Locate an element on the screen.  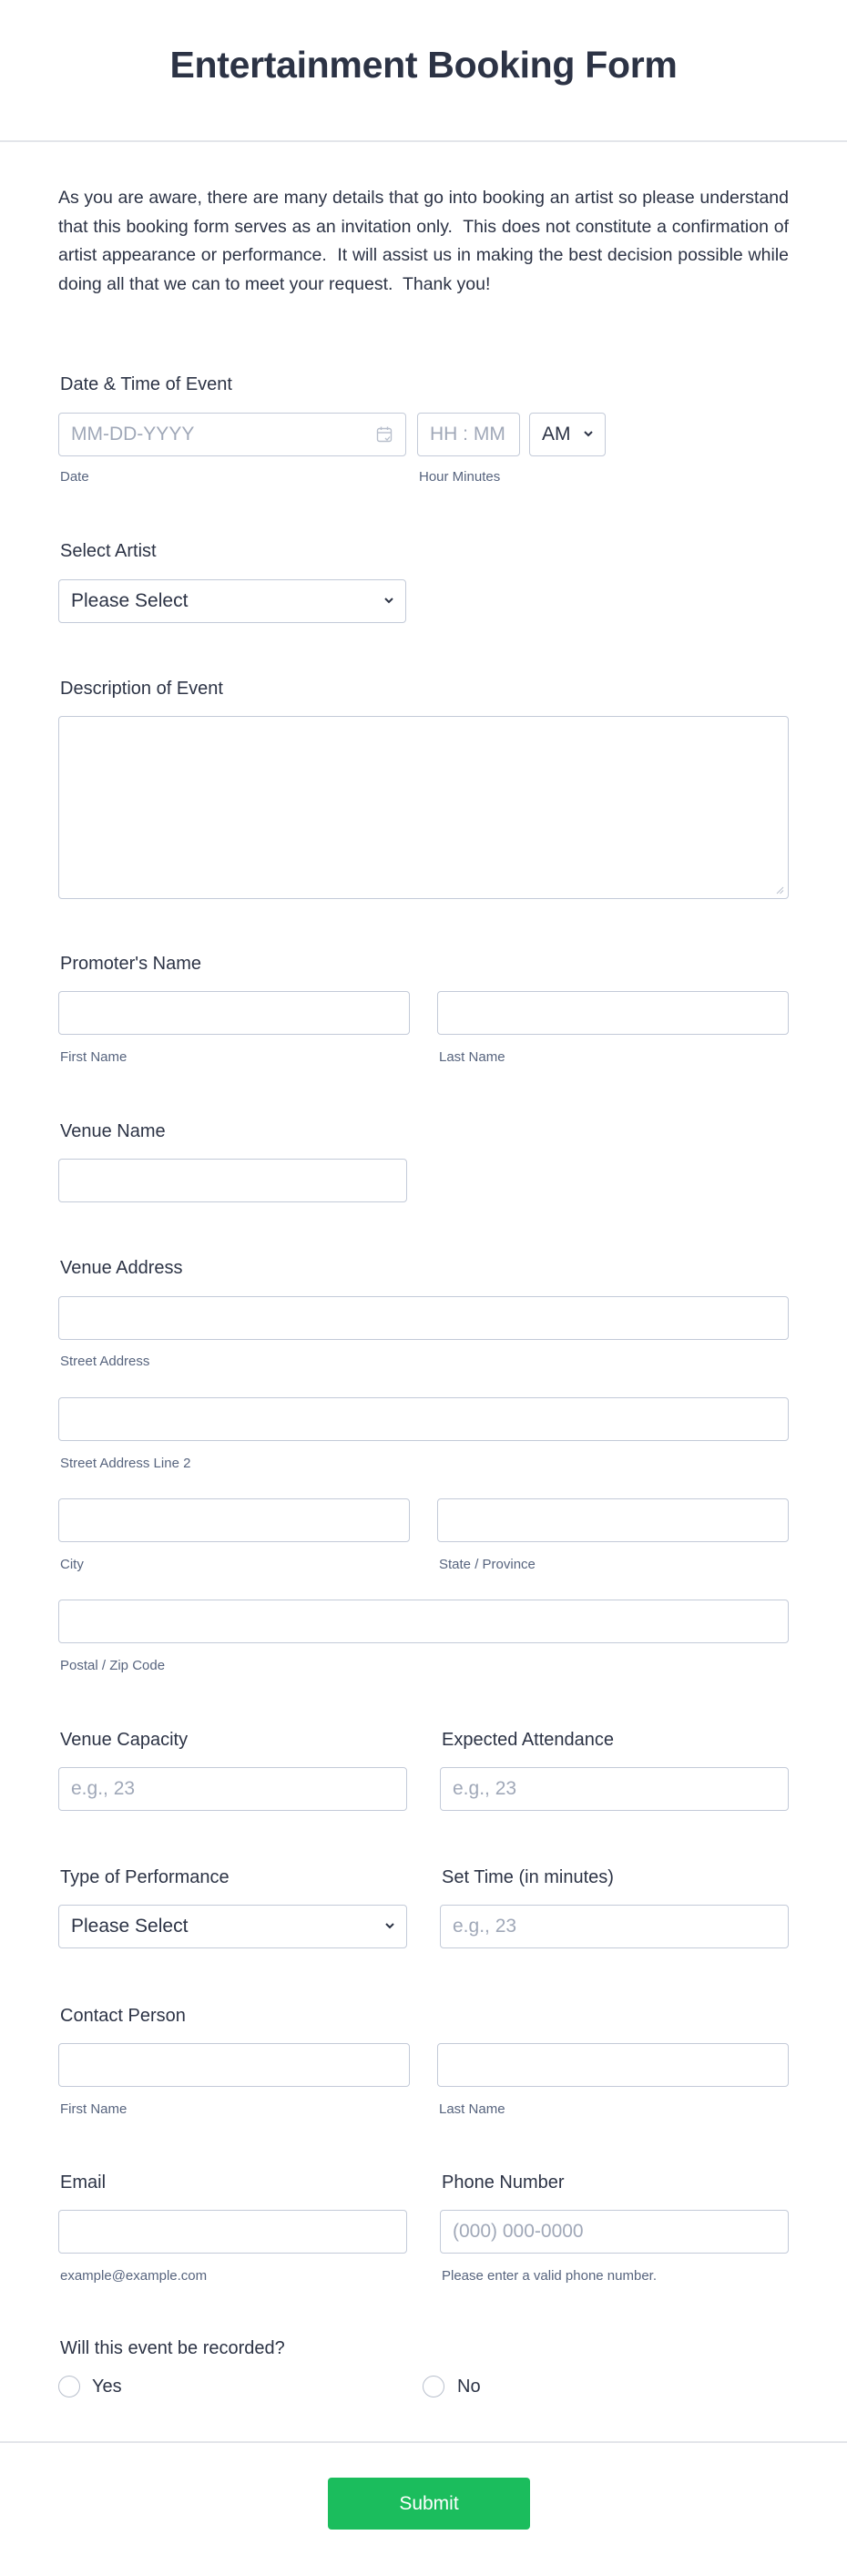
performance-type-label: Type of Performance is located at coordinates (145, 1877).